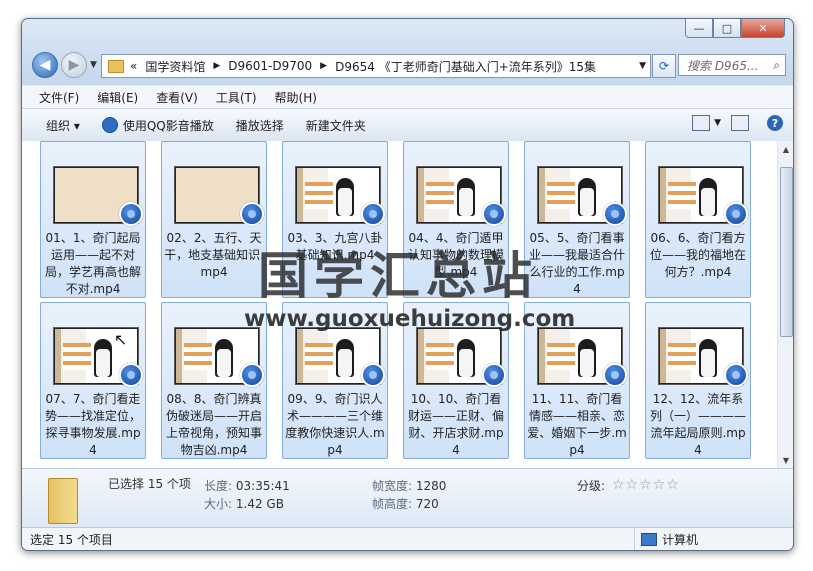  I want to click on breadcrumb-item: D9601-D9700, so click(270, 66).